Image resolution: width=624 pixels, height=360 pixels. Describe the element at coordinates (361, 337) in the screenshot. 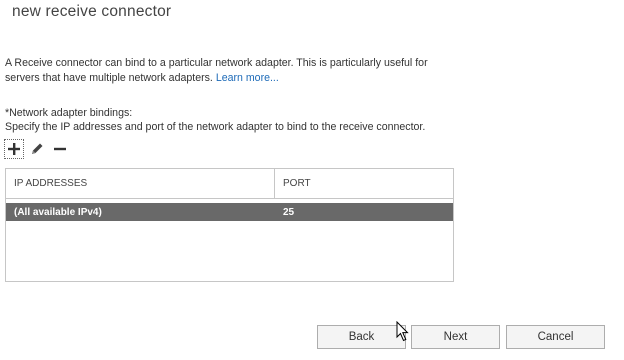

I see `back-button: Back` at that location.